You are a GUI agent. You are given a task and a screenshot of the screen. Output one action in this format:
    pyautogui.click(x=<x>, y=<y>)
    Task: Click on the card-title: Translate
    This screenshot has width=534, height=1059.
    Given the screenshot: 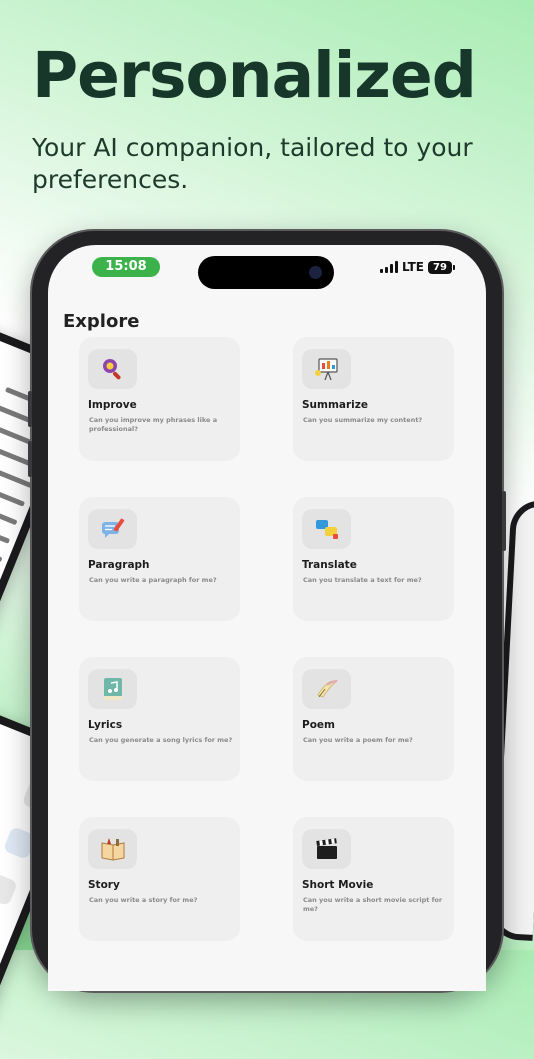 What is the action you would take?
    pyautogui.click(x=329, y=565)
    